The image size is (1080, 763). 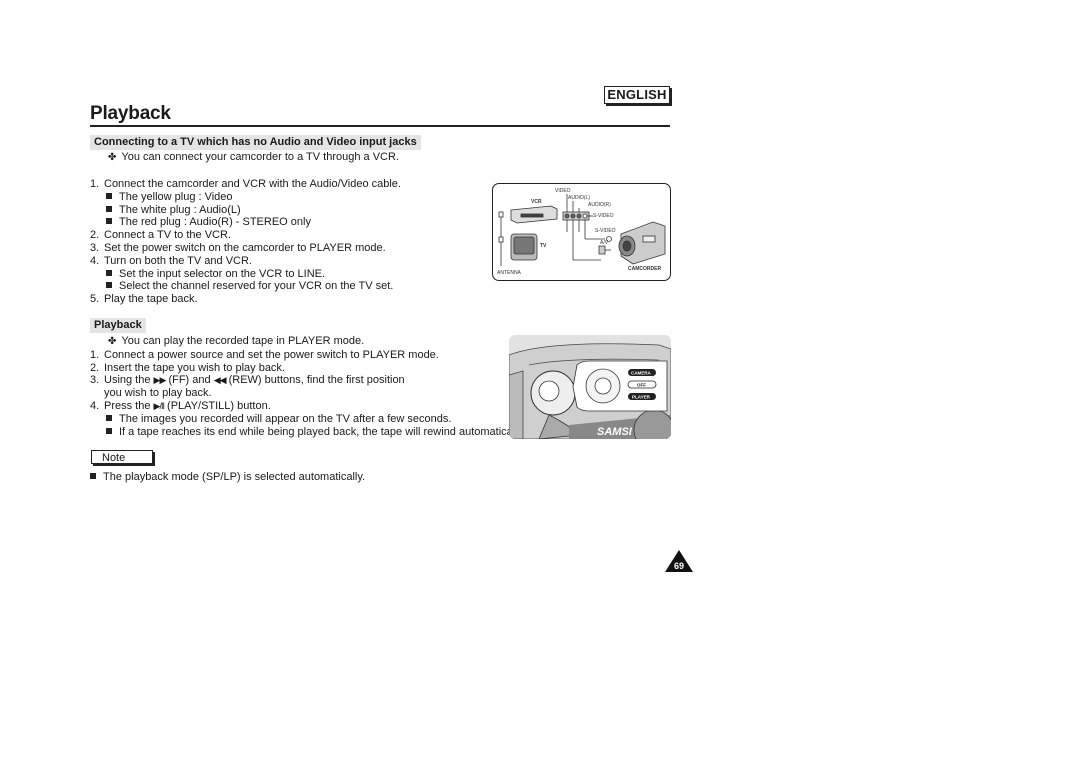 What do you see at coordinates (615, 432) in the screenshot?
I see `brand-text: SAMSI` at bounding box center [615, 432].